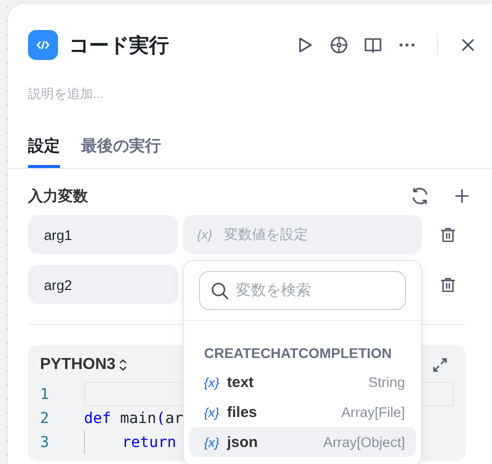  Describe the element at coordinates (137, 418) in the screenshot. I see `code-token: main` at that location.